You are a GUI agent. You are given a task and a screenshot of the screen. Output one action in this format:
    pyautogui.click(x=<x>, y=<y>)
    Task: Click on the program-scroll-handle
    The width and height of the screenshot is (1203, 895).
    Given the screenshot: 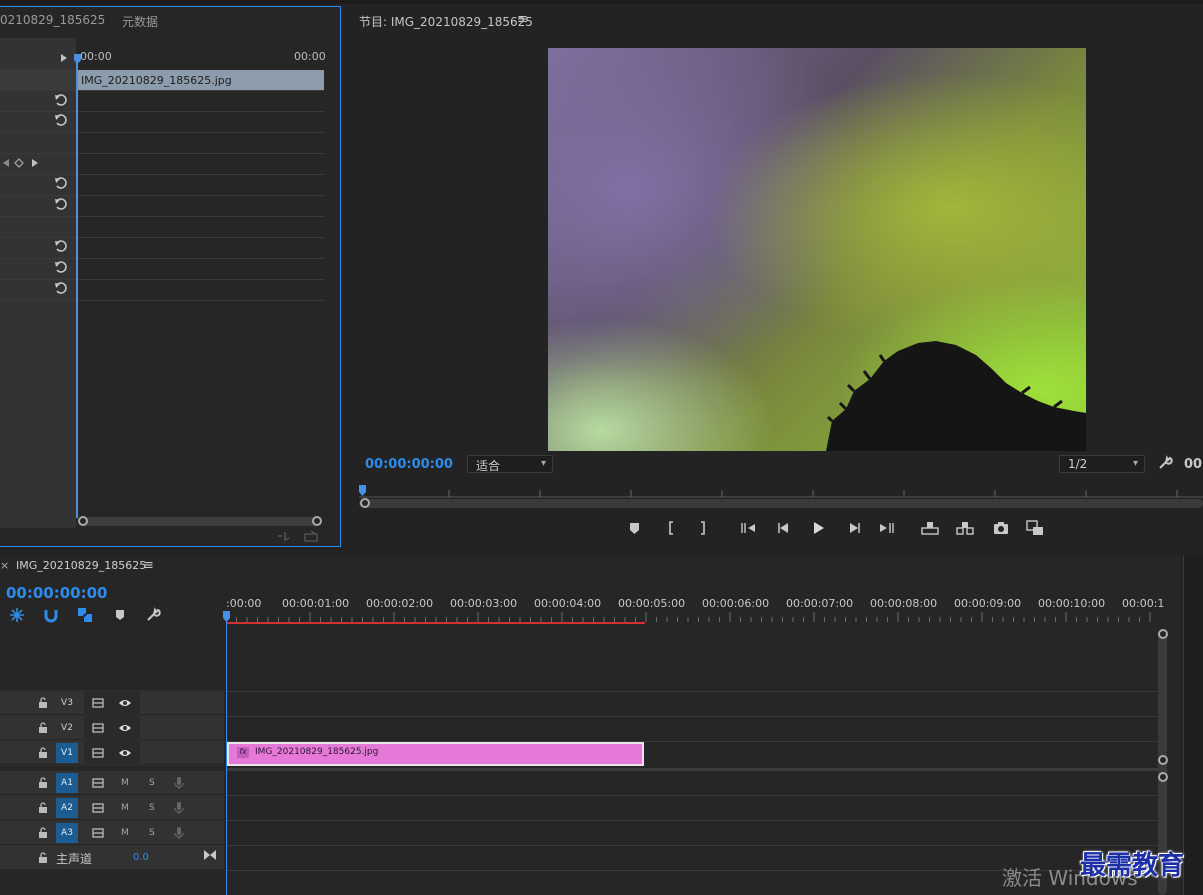 What is the action you would take?
    pyautogui.click(x=365, y=503)
    